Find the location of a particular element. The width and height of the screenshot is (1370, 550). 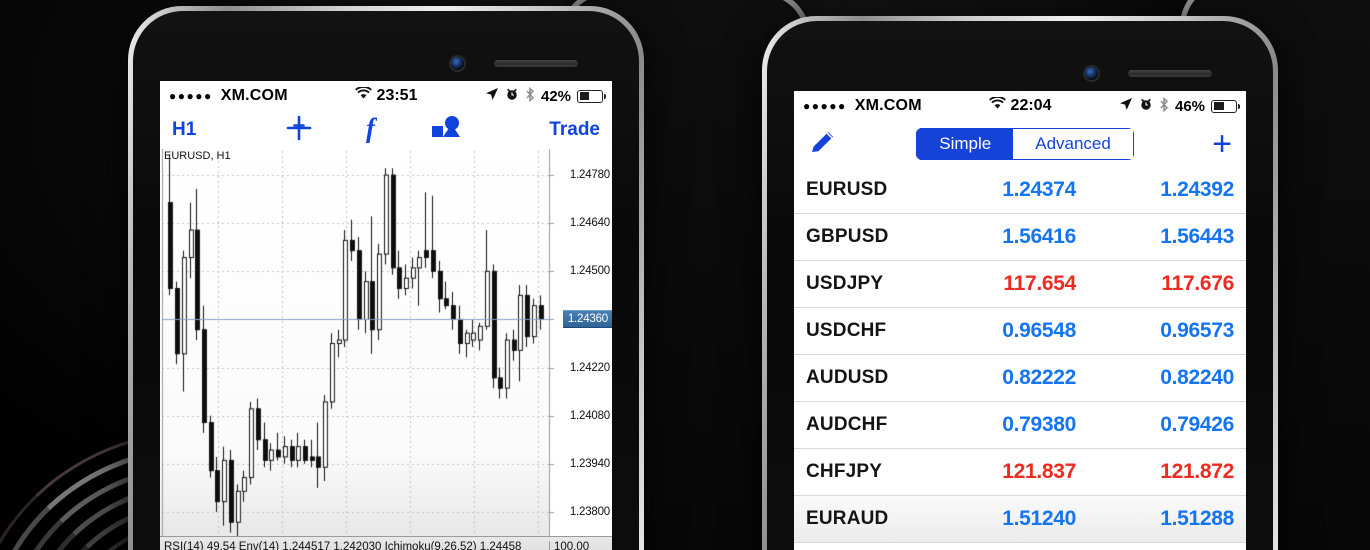

quote-row: USDCHF 0.96548 0.96573 is located at coordinates (1020, 331).